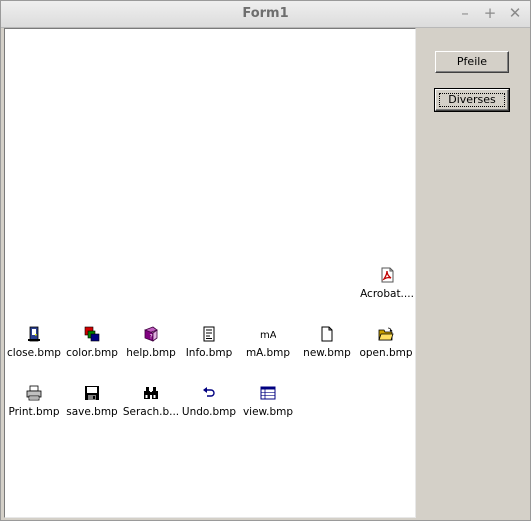 The height and width of the screenshot is (521, 531). I want to click on floppy-icon, so click(92, 393).